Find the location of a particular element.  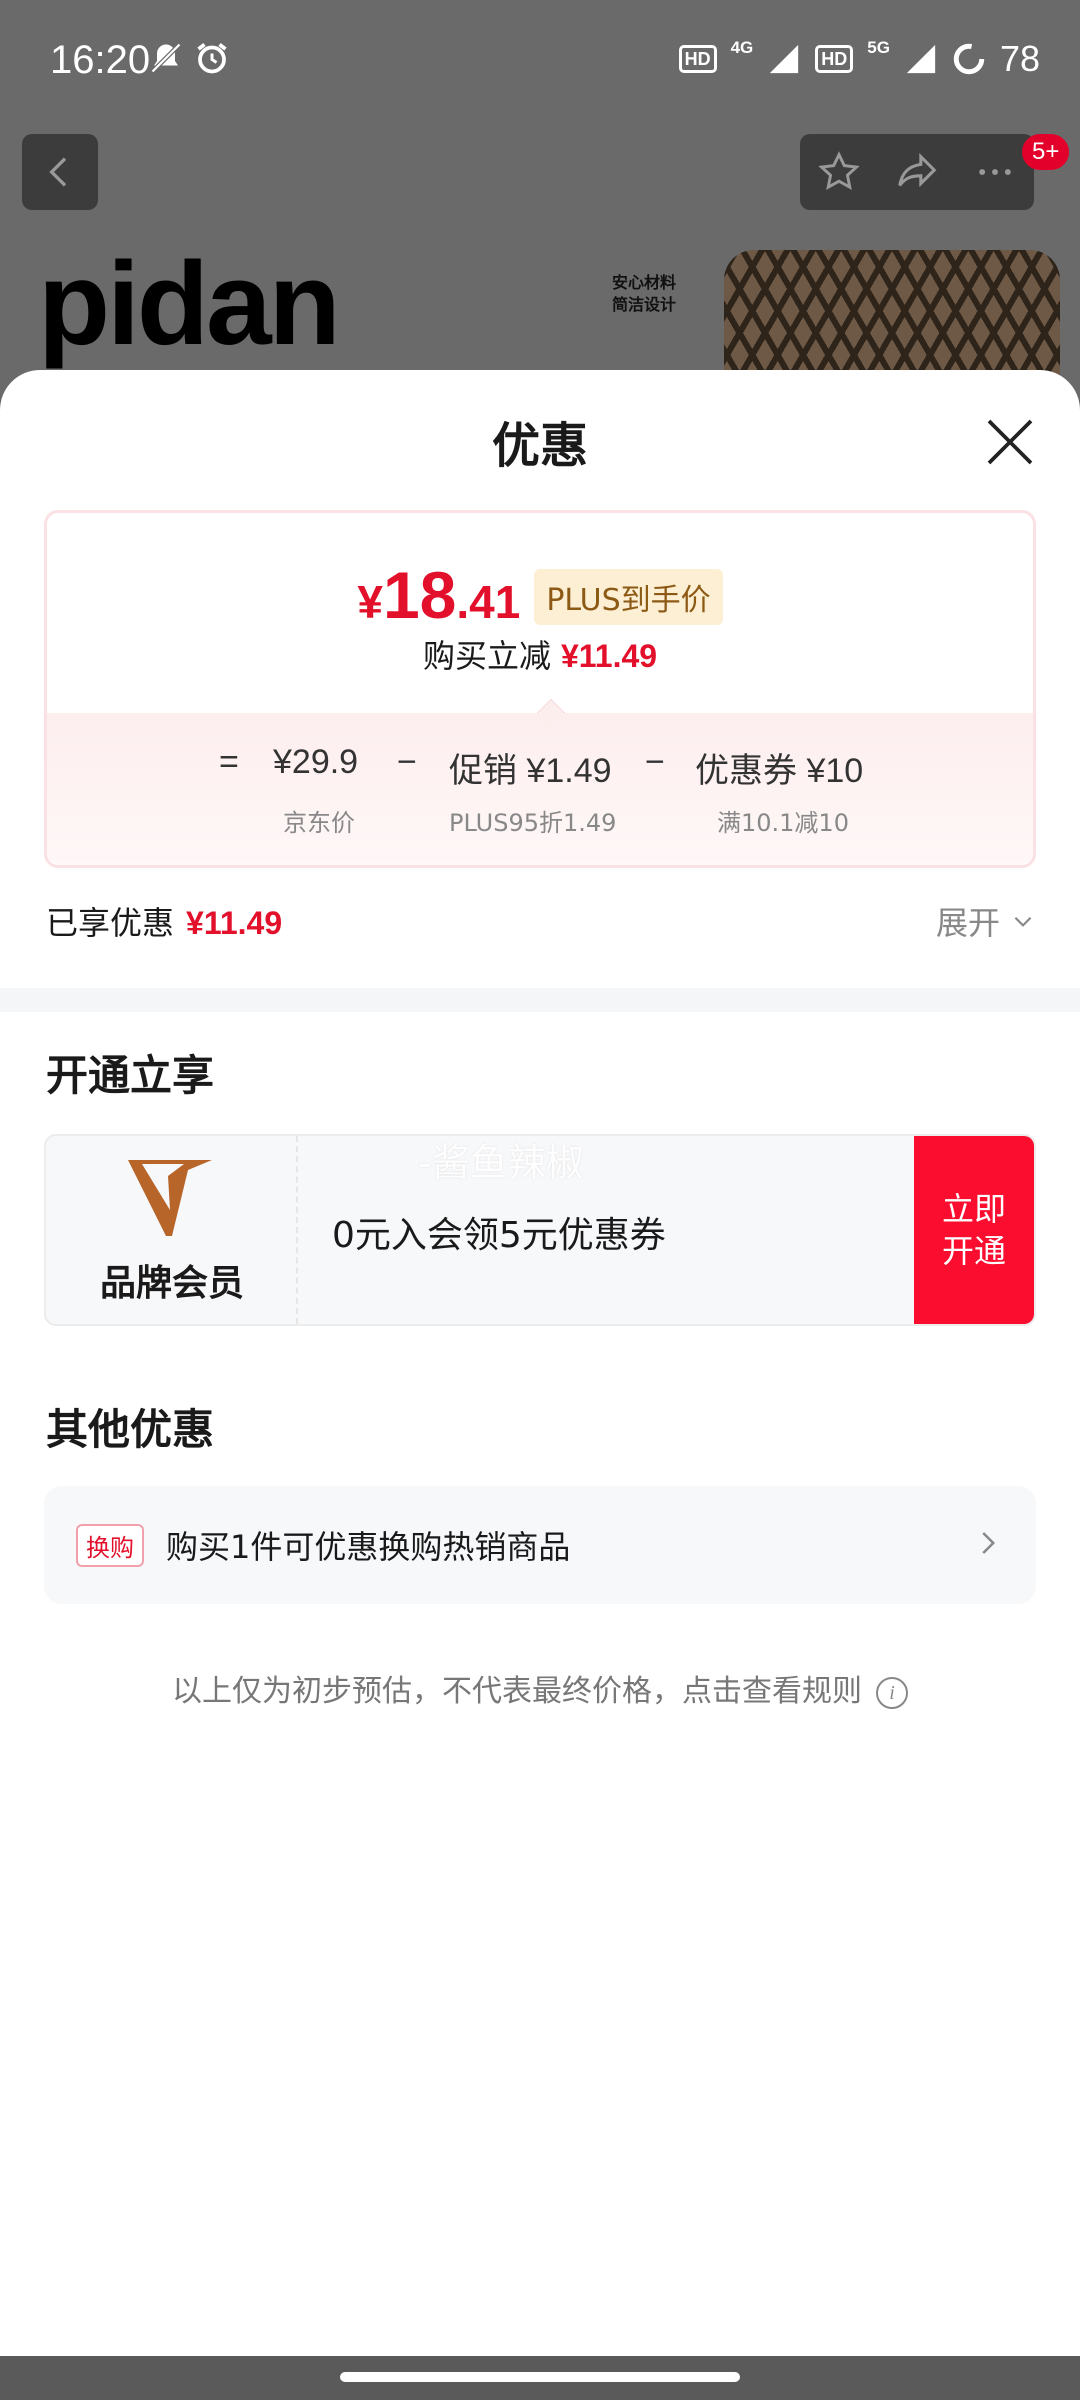

enjoyed-discount: 已享优惠 ¥11.49 is located at coordinates (164, 921).